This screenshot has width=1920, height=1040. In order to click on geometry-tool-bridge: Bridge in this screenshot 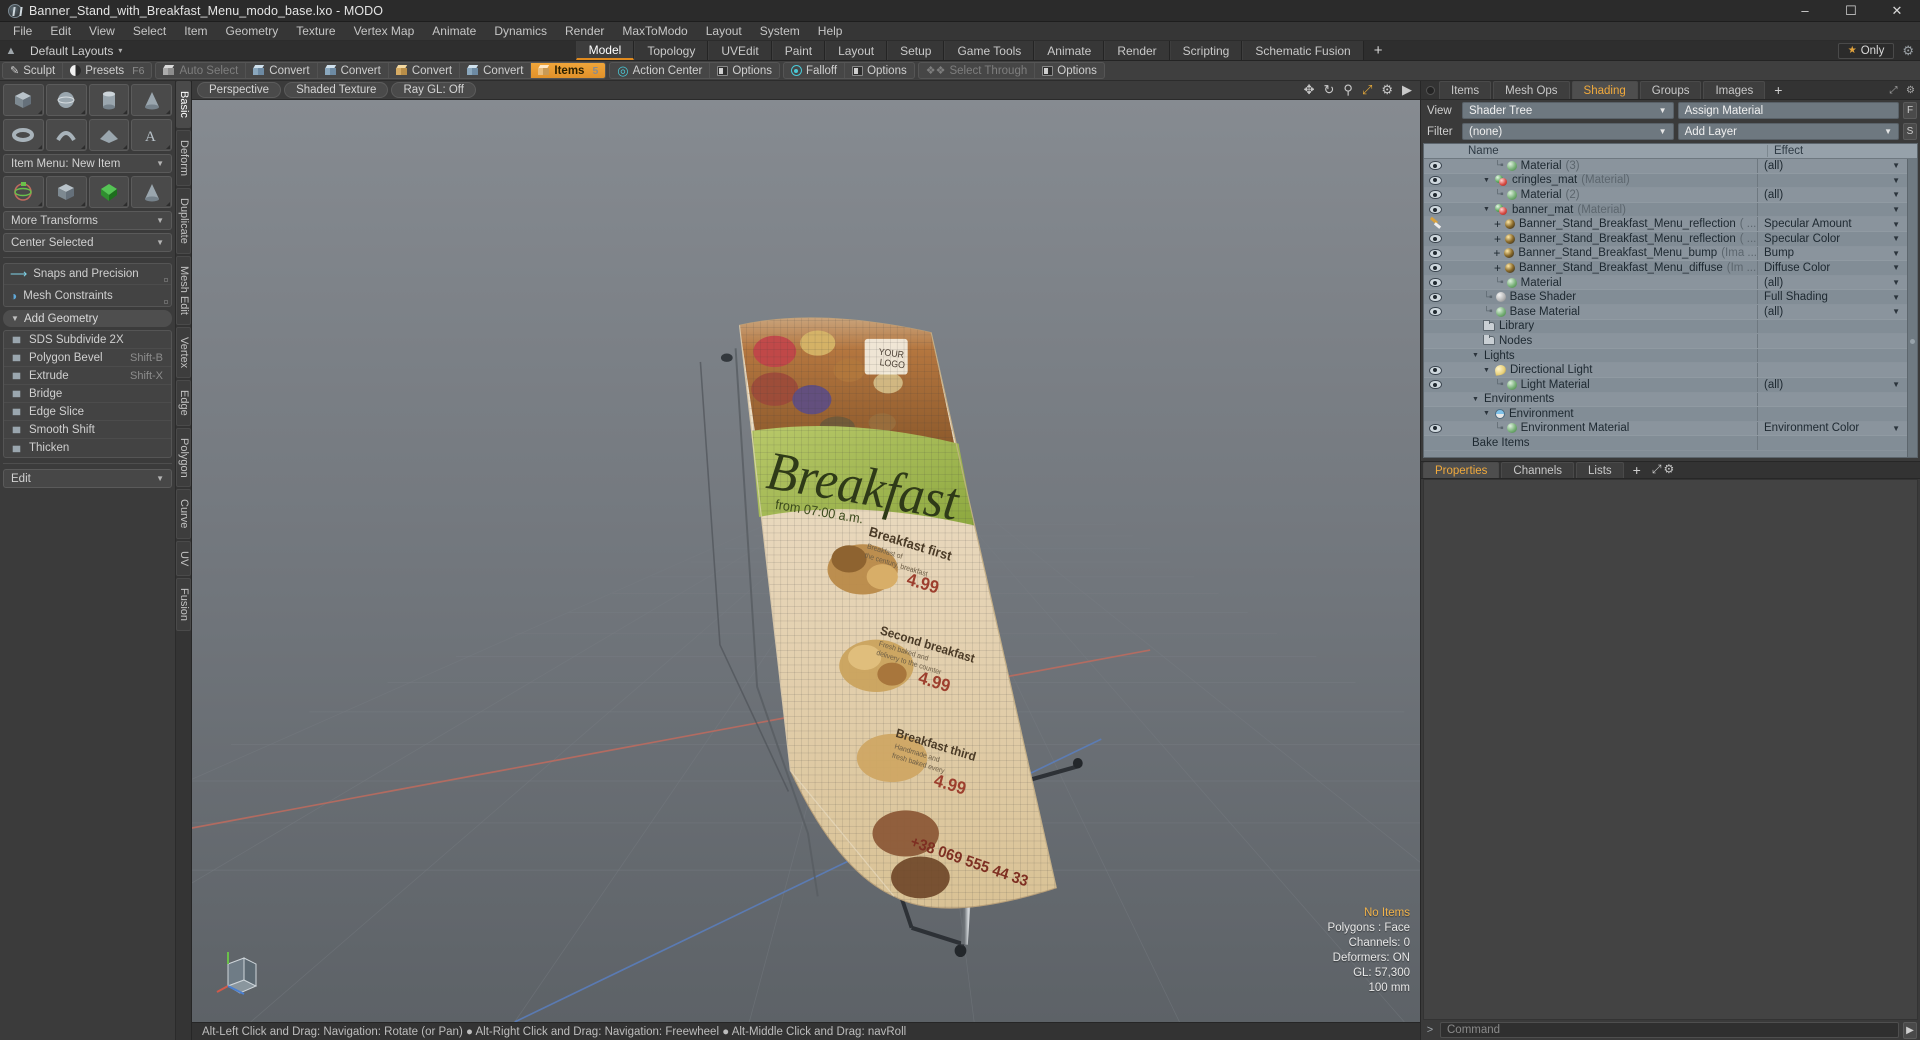, I will do `click(87, 394)`.